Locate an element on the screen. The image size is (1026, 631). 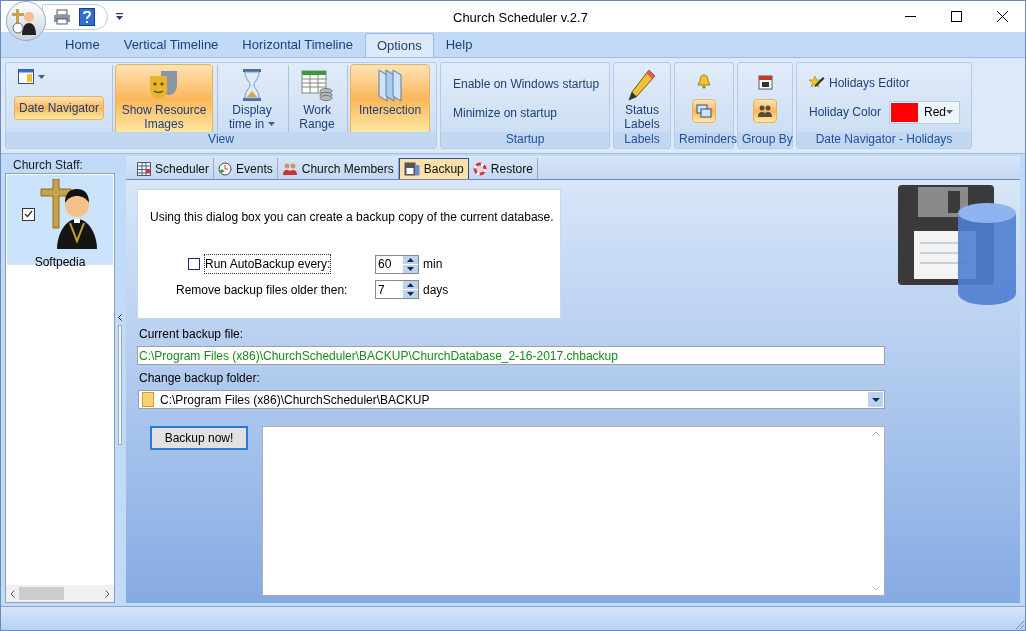
layout-icon is located at coordinates (26, 76).